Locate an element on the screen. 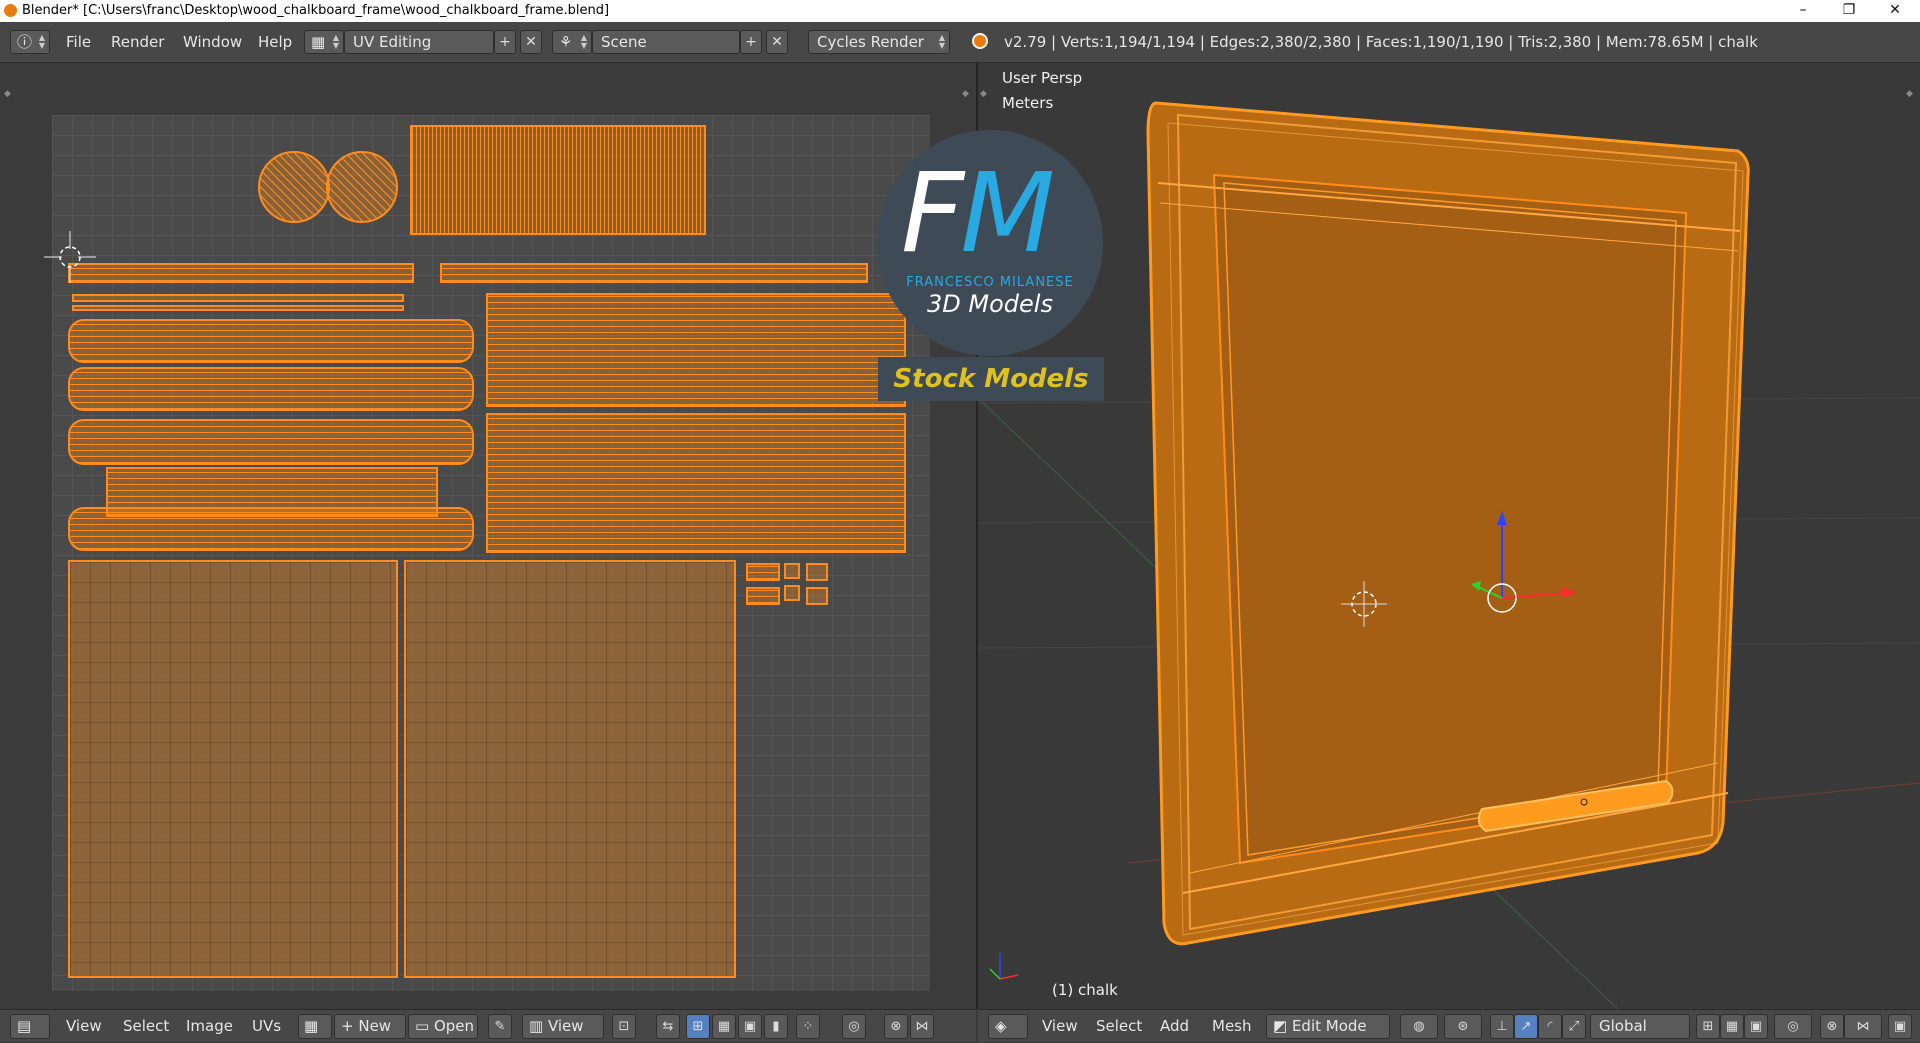 The height and width of the screenshot is (1043, 1920). delete-screen-button: ✕ is located at coordinates (531, 42).